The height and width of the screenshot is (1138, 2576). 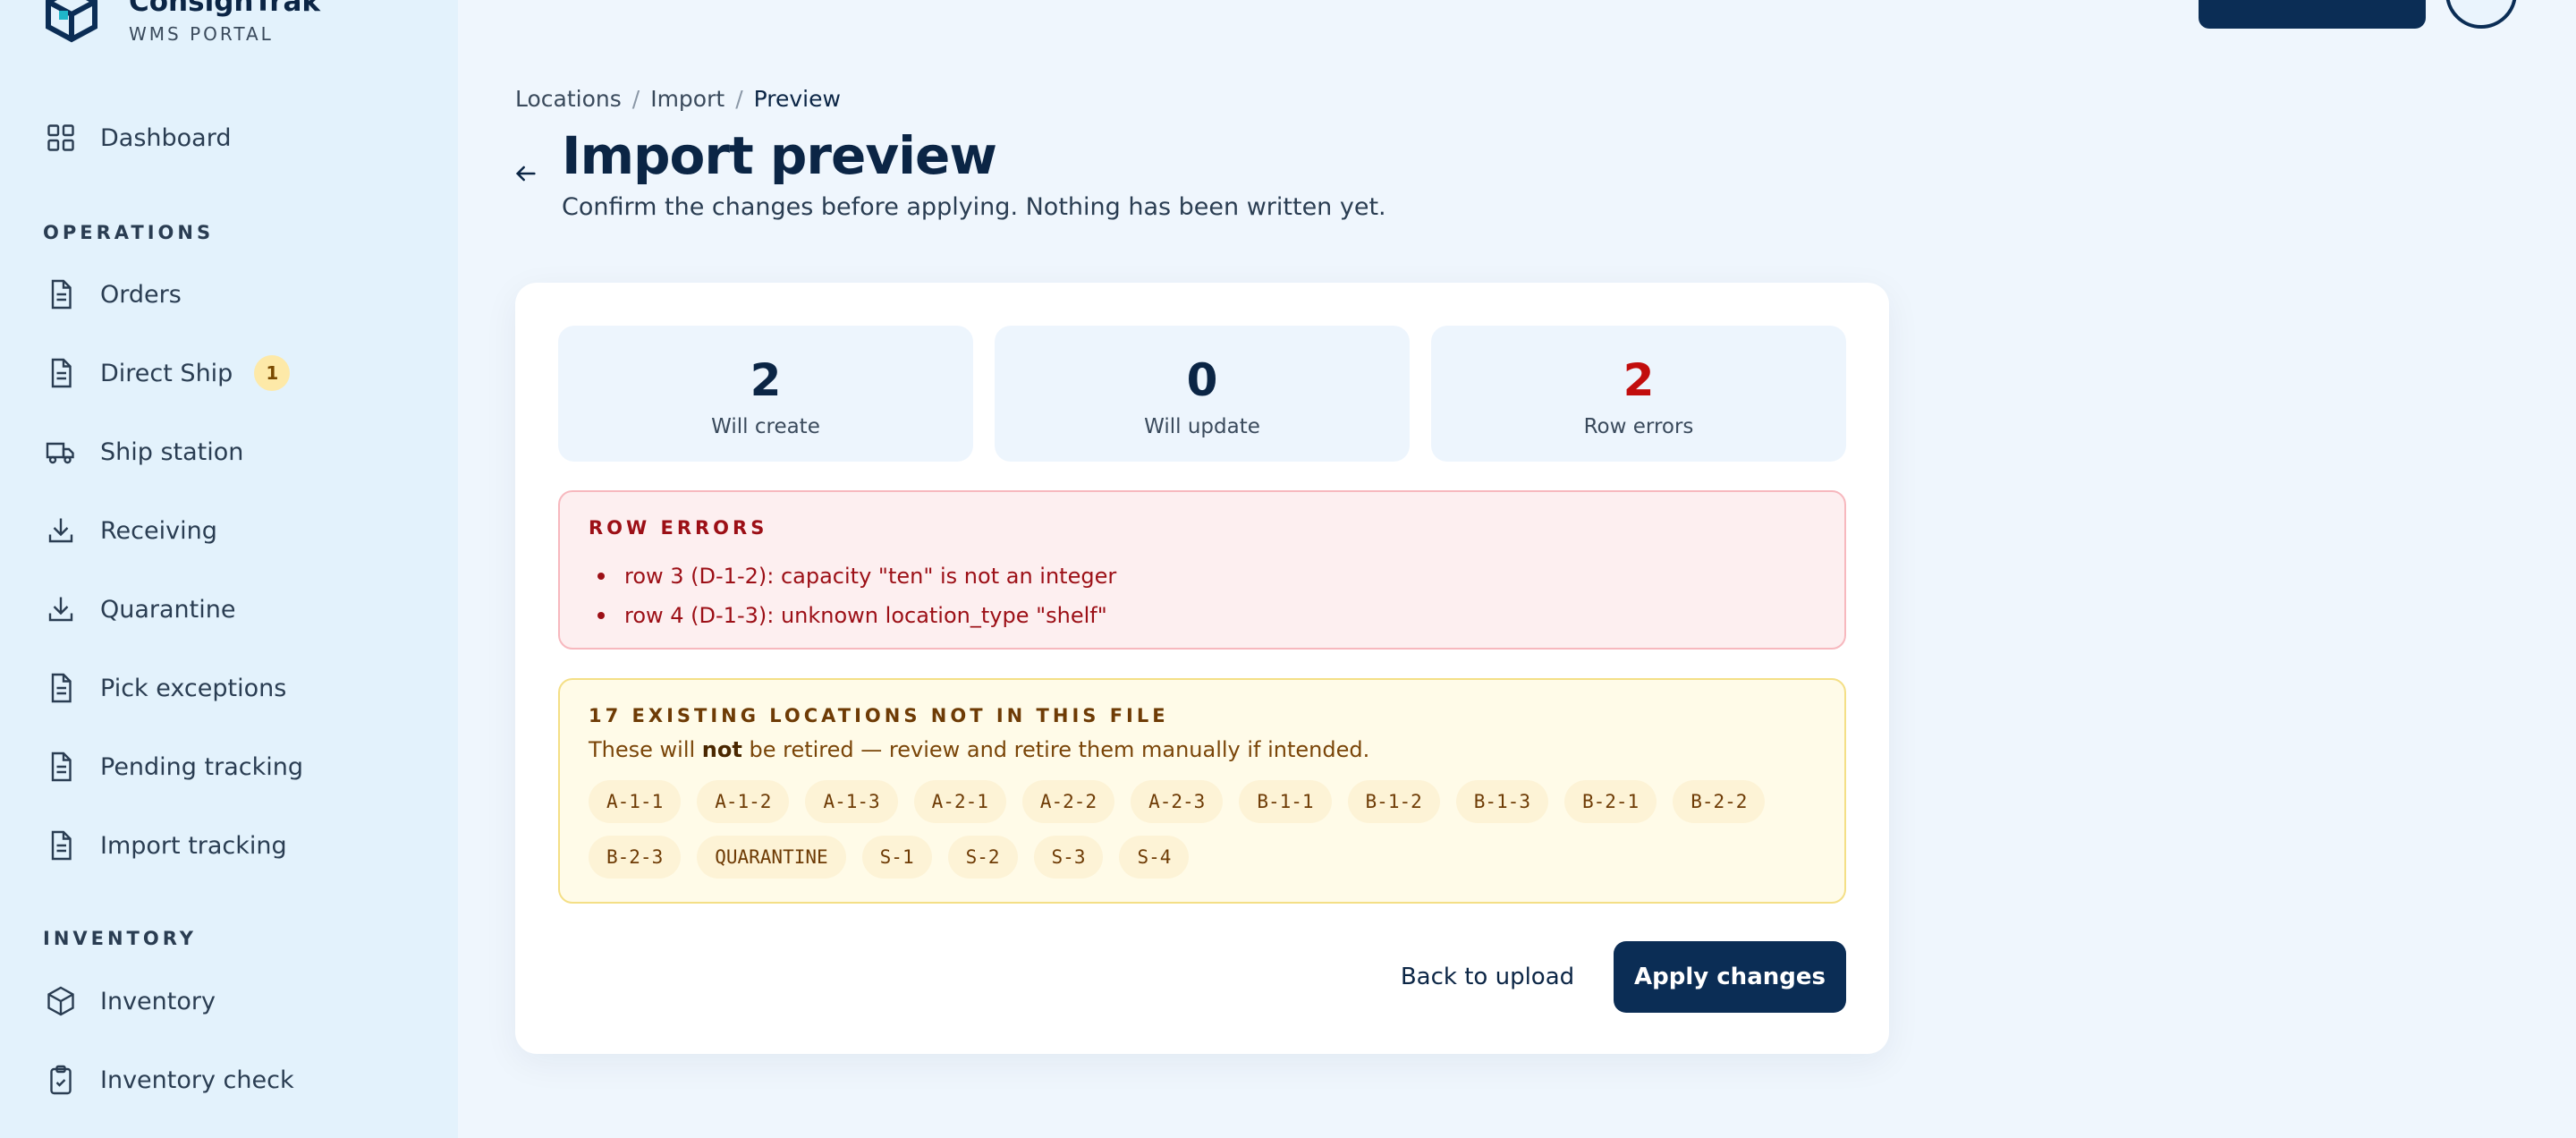 What do you see at coordinates (1610, 801) in the screenshot?
I see `location-chip: B-2-1` at bounding box center [1610, 801].